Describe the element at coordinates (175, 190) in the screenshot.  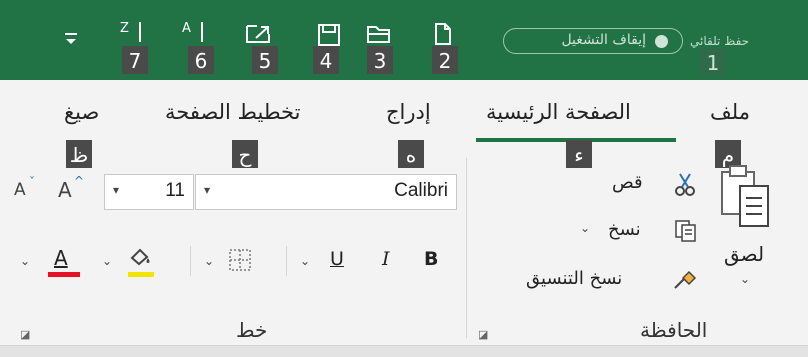
I see `font-size-value: 11` at that location.